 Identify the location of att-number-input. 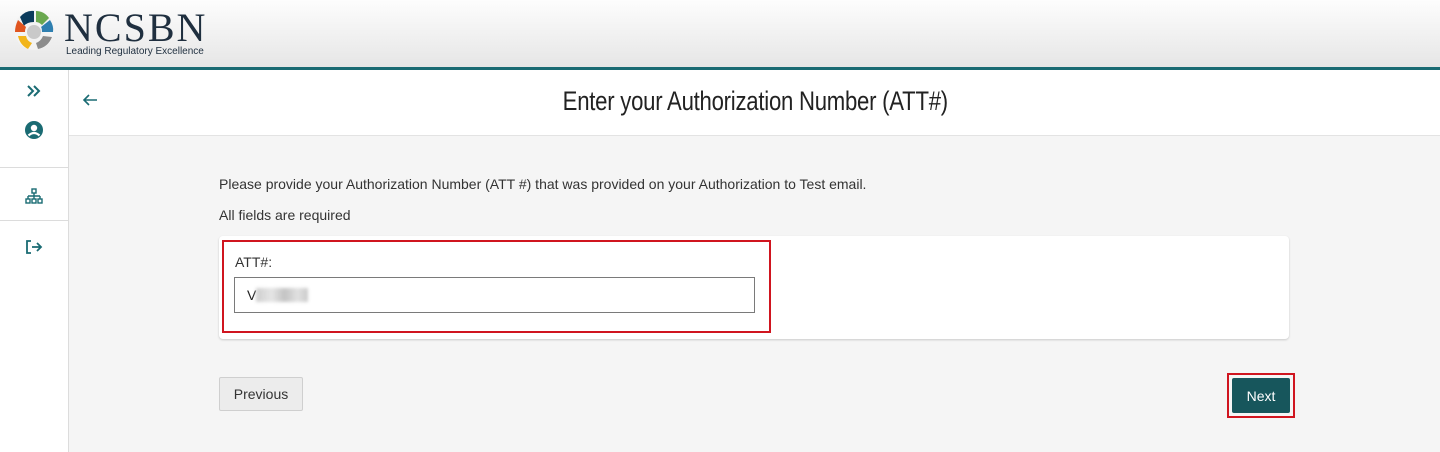
(494, 295).